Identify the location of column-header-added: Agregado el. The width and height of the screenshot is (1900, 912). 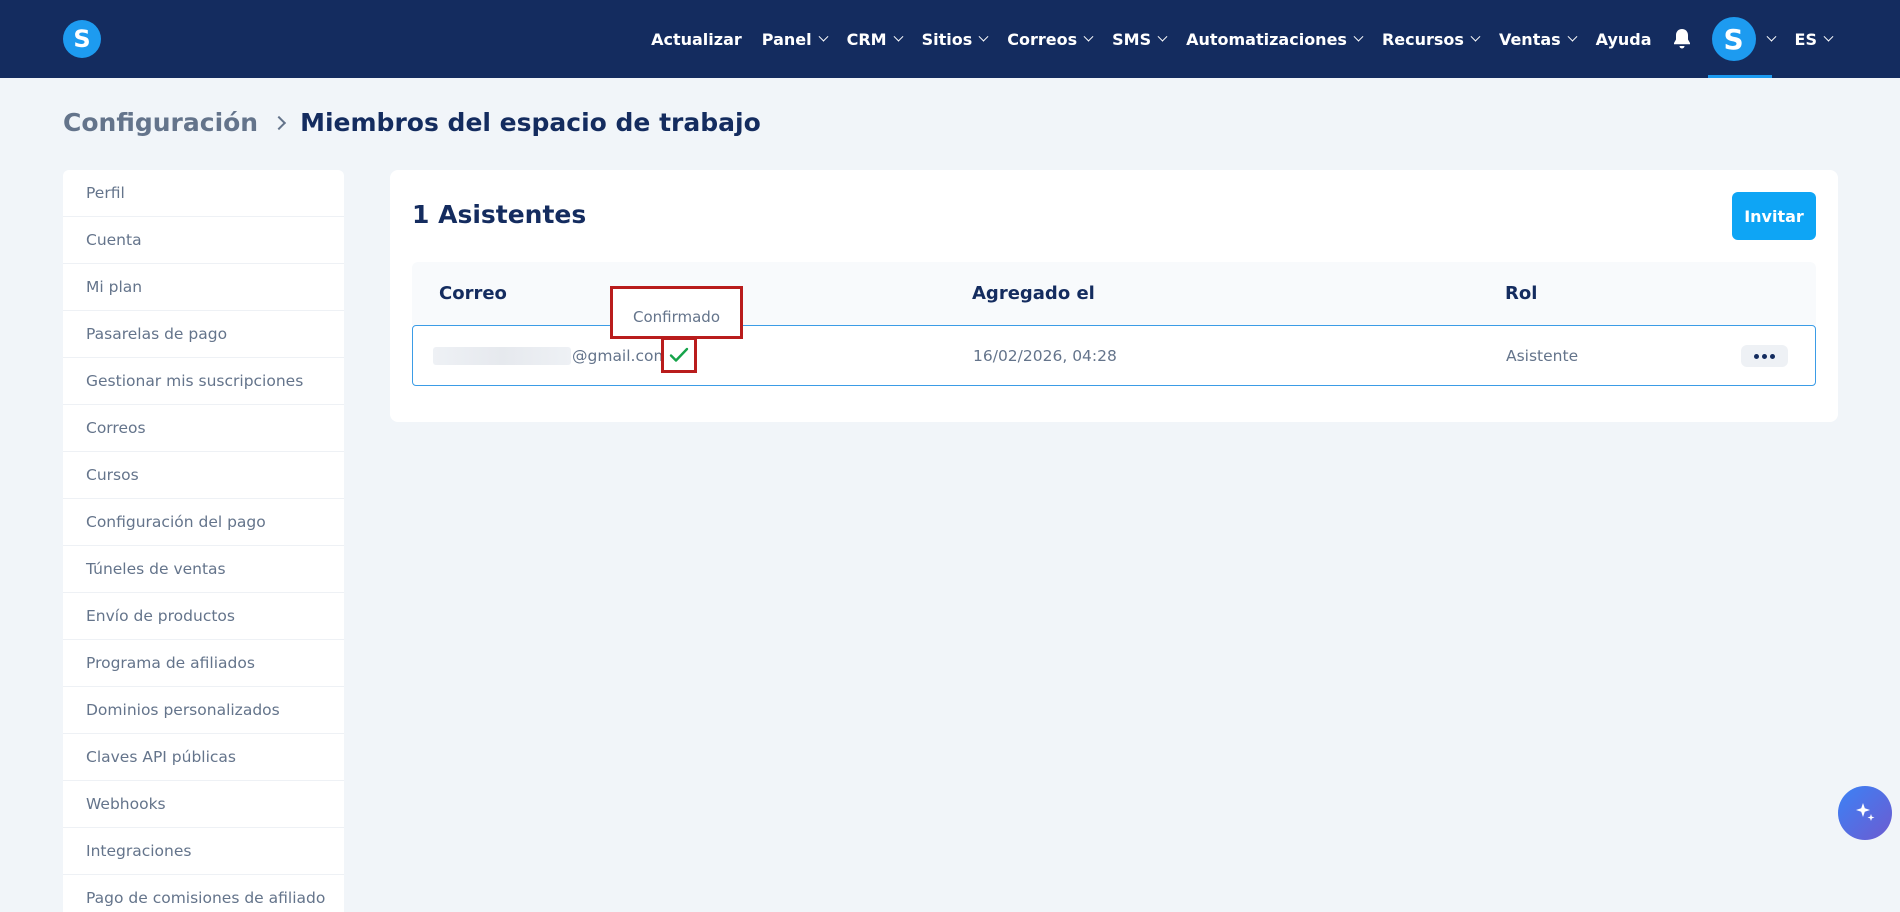
(1033, 293).